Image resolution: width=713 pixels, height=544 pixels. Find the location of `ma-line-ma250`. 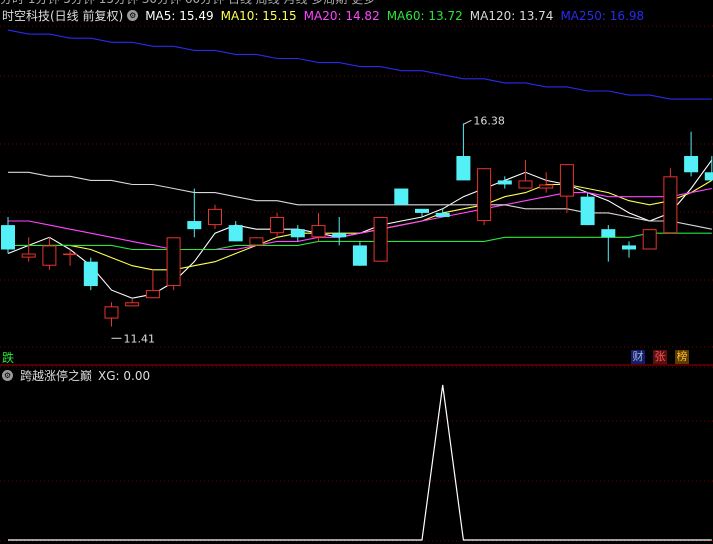

ma-line-ma250 is located at coordinates (359, 64).